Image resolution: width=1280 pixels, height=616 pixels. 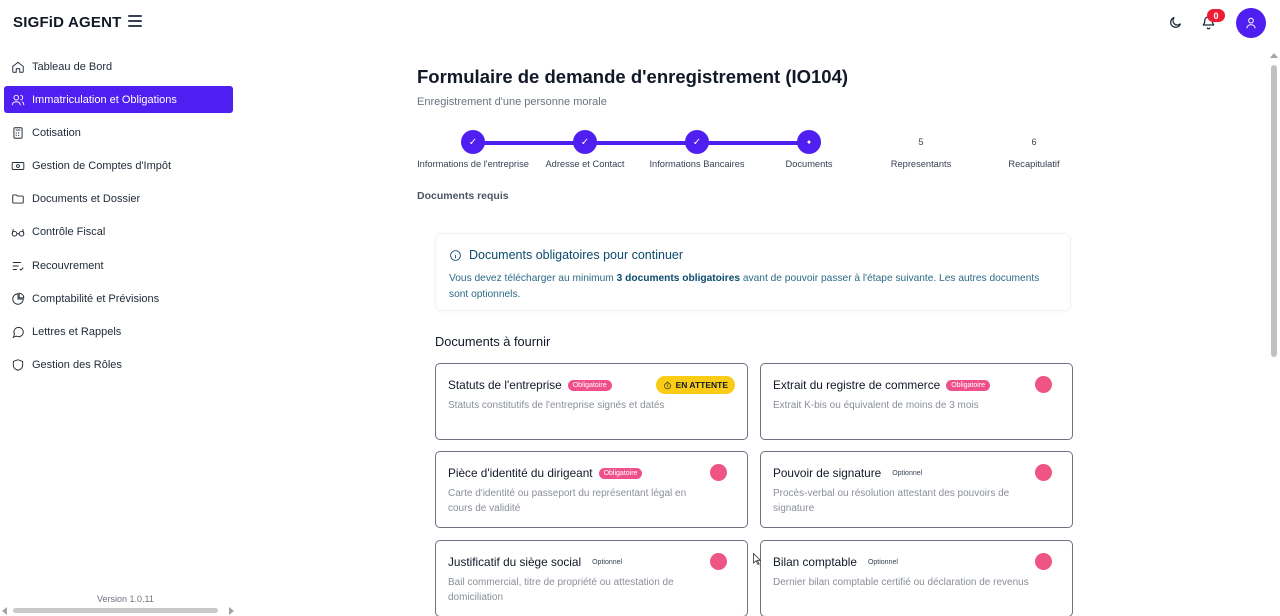 I want to click on sidebar-item-label: Cotisation, so click(x=56, y=132).